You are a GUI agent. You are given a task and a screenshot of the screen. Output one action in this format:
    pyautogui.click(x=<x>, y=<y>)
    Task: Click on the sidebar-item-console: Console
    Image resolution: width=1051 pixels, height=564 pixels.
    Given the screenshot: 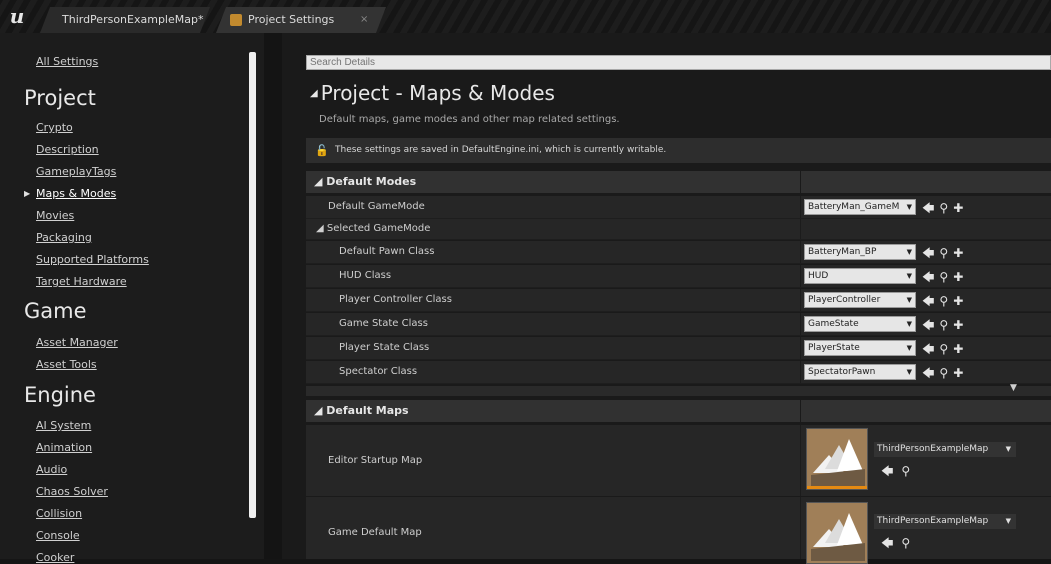 What is the action you would take?
    pyautogui.click(x=58, y=535)
    